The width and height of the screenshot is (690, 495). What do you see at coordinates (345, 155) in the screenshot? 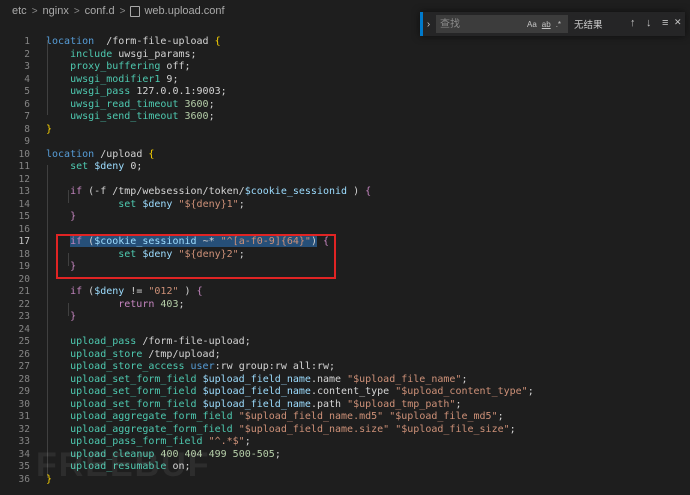
I see `code-line: 10 location /upload {` at bounding box center [345, 155].